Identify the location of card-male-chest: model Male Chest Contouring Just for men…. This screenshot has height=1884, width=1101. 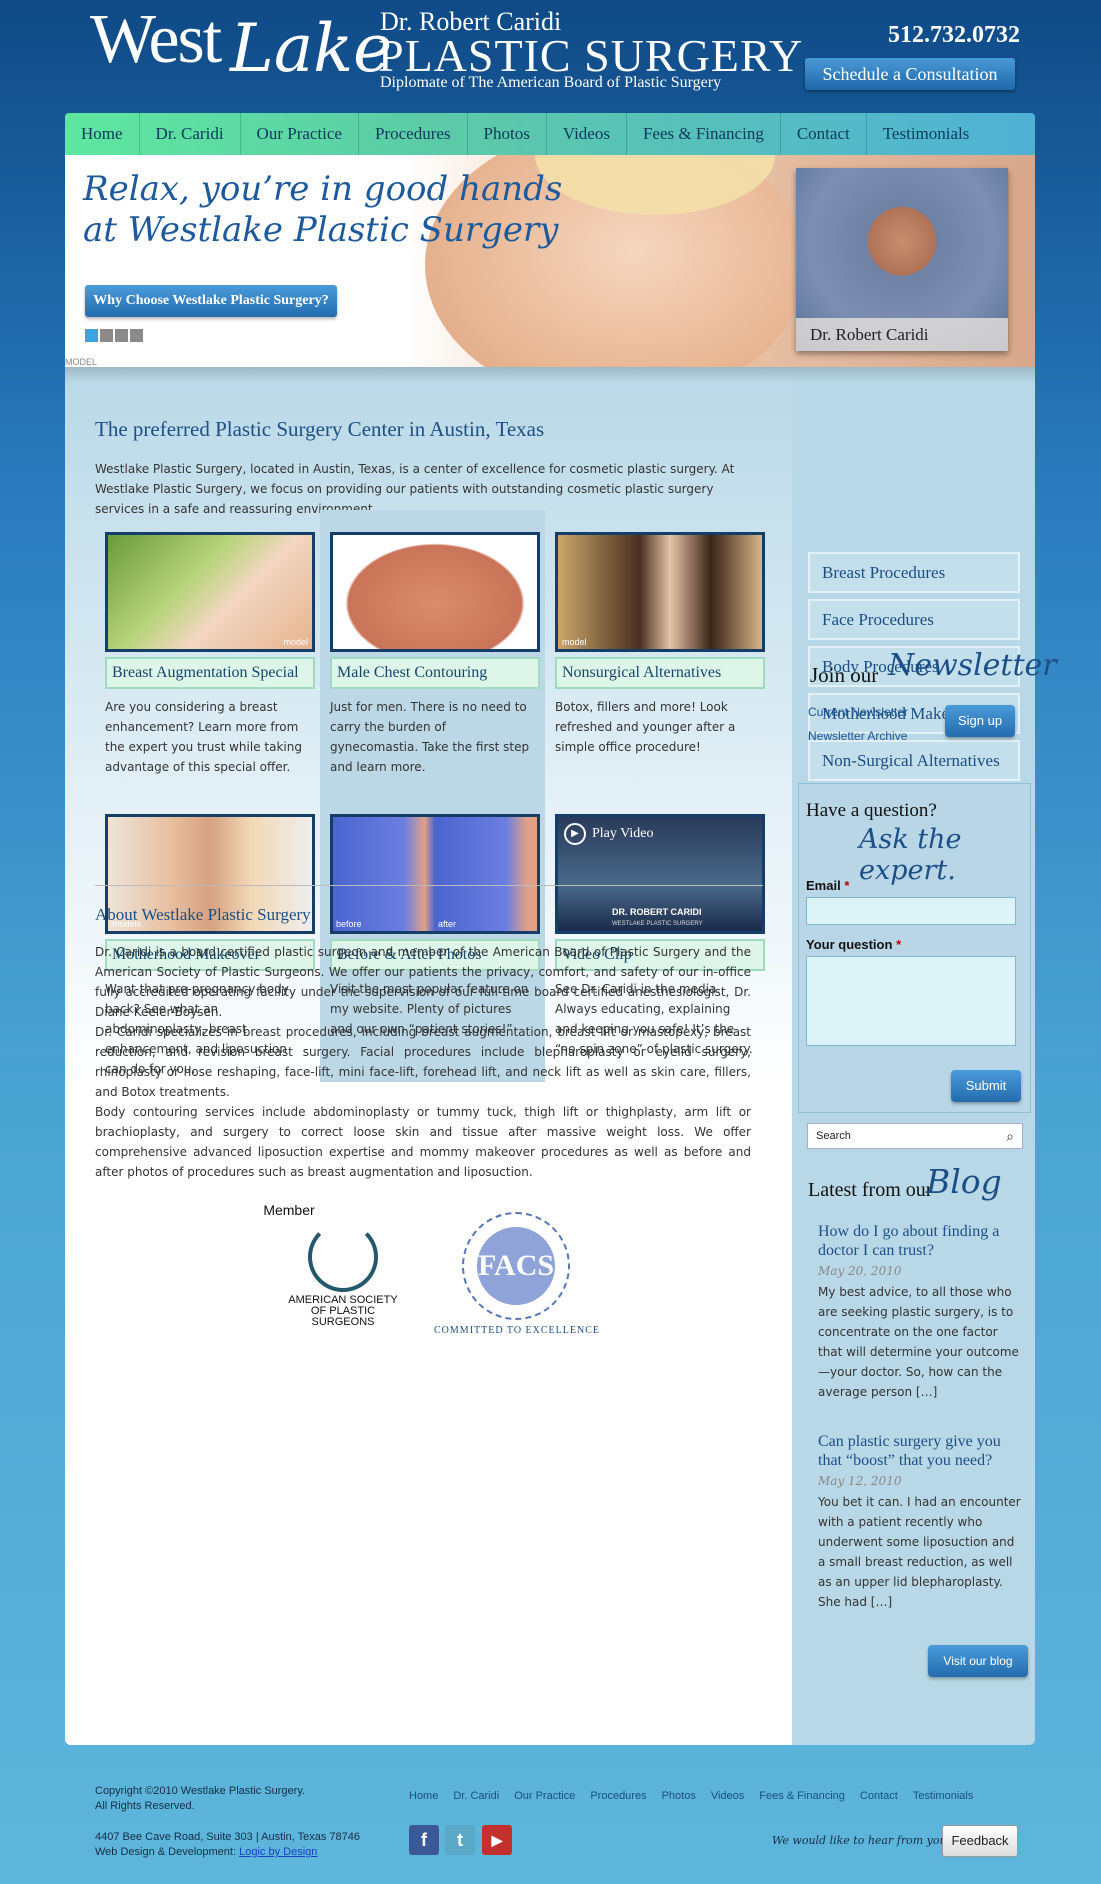
(435, 654).